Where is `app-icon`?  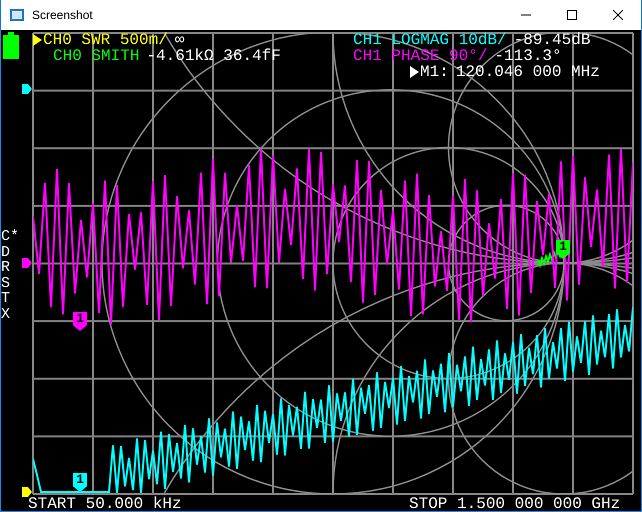
app-icon is located at coordinates (17, 15).